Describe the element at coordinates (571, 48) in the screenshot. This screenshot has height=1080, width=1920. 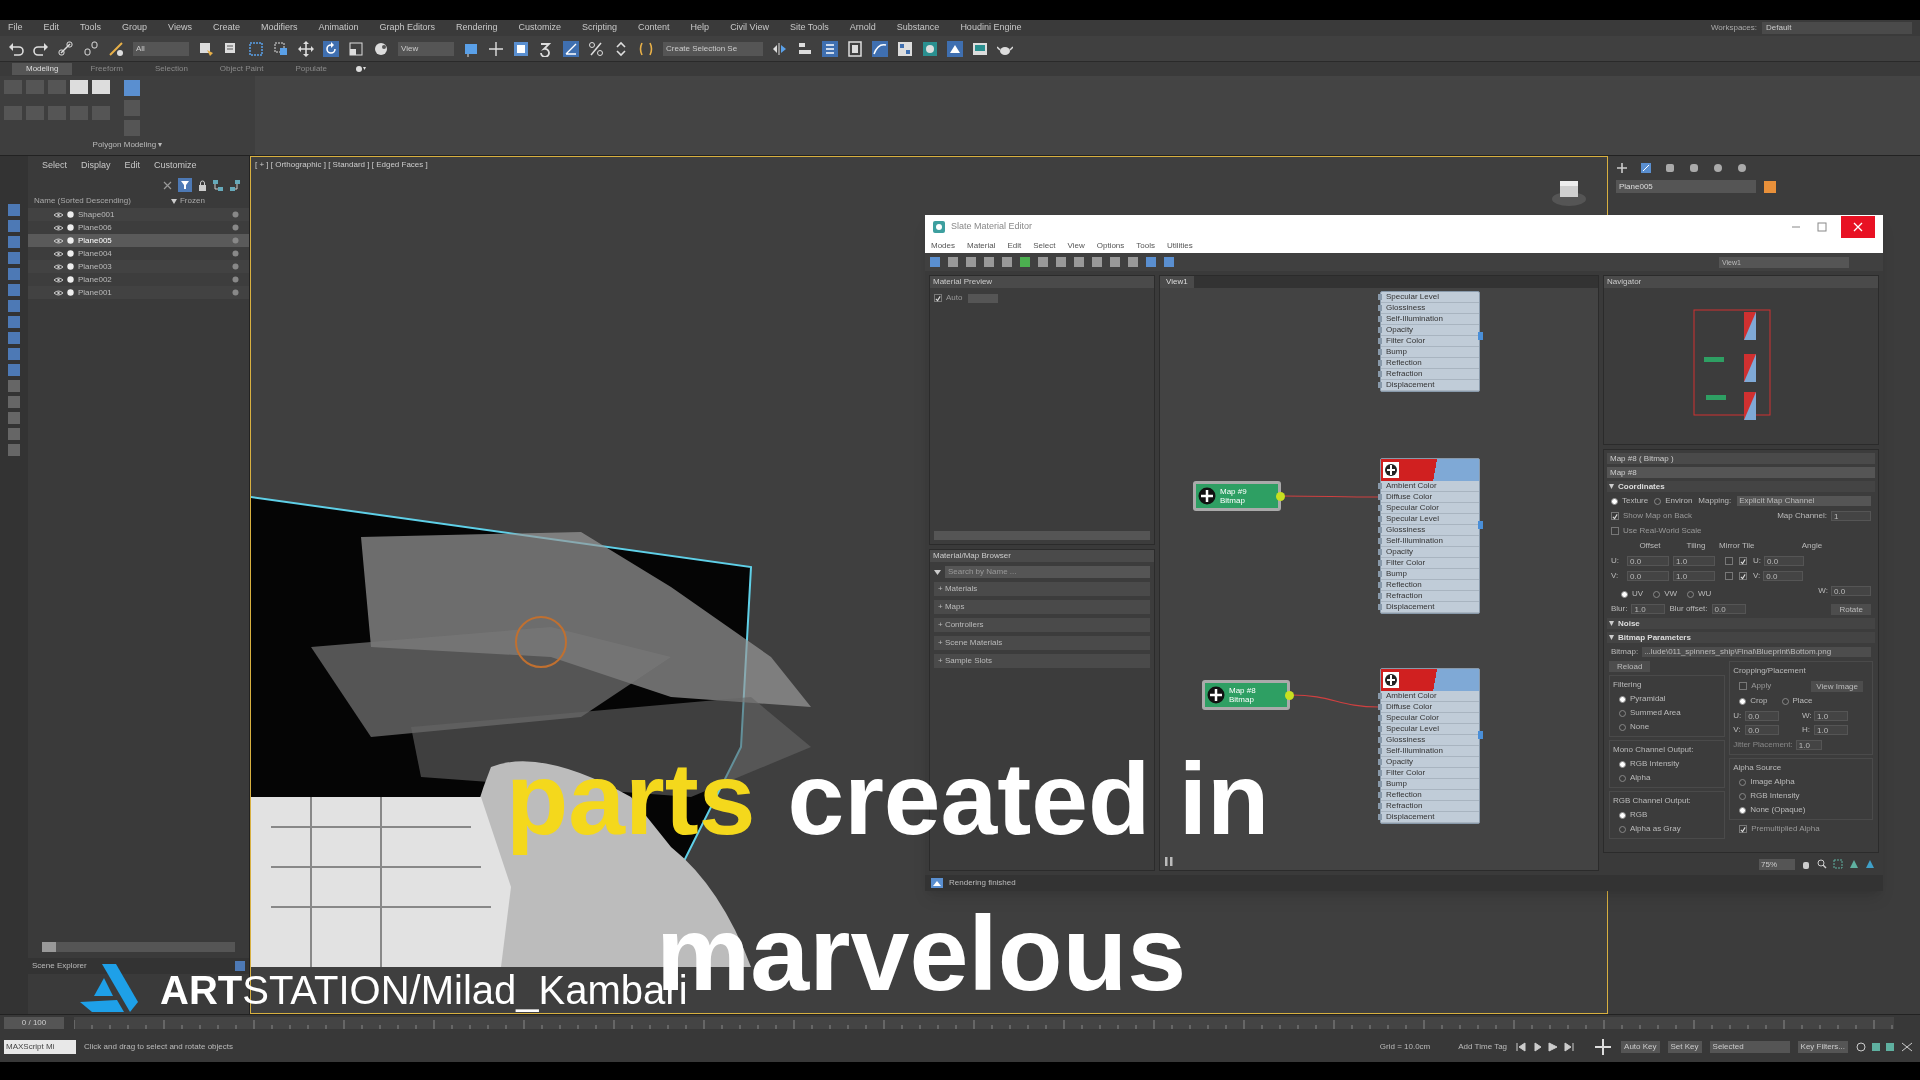
I see `angle-snap-icon` at that location.